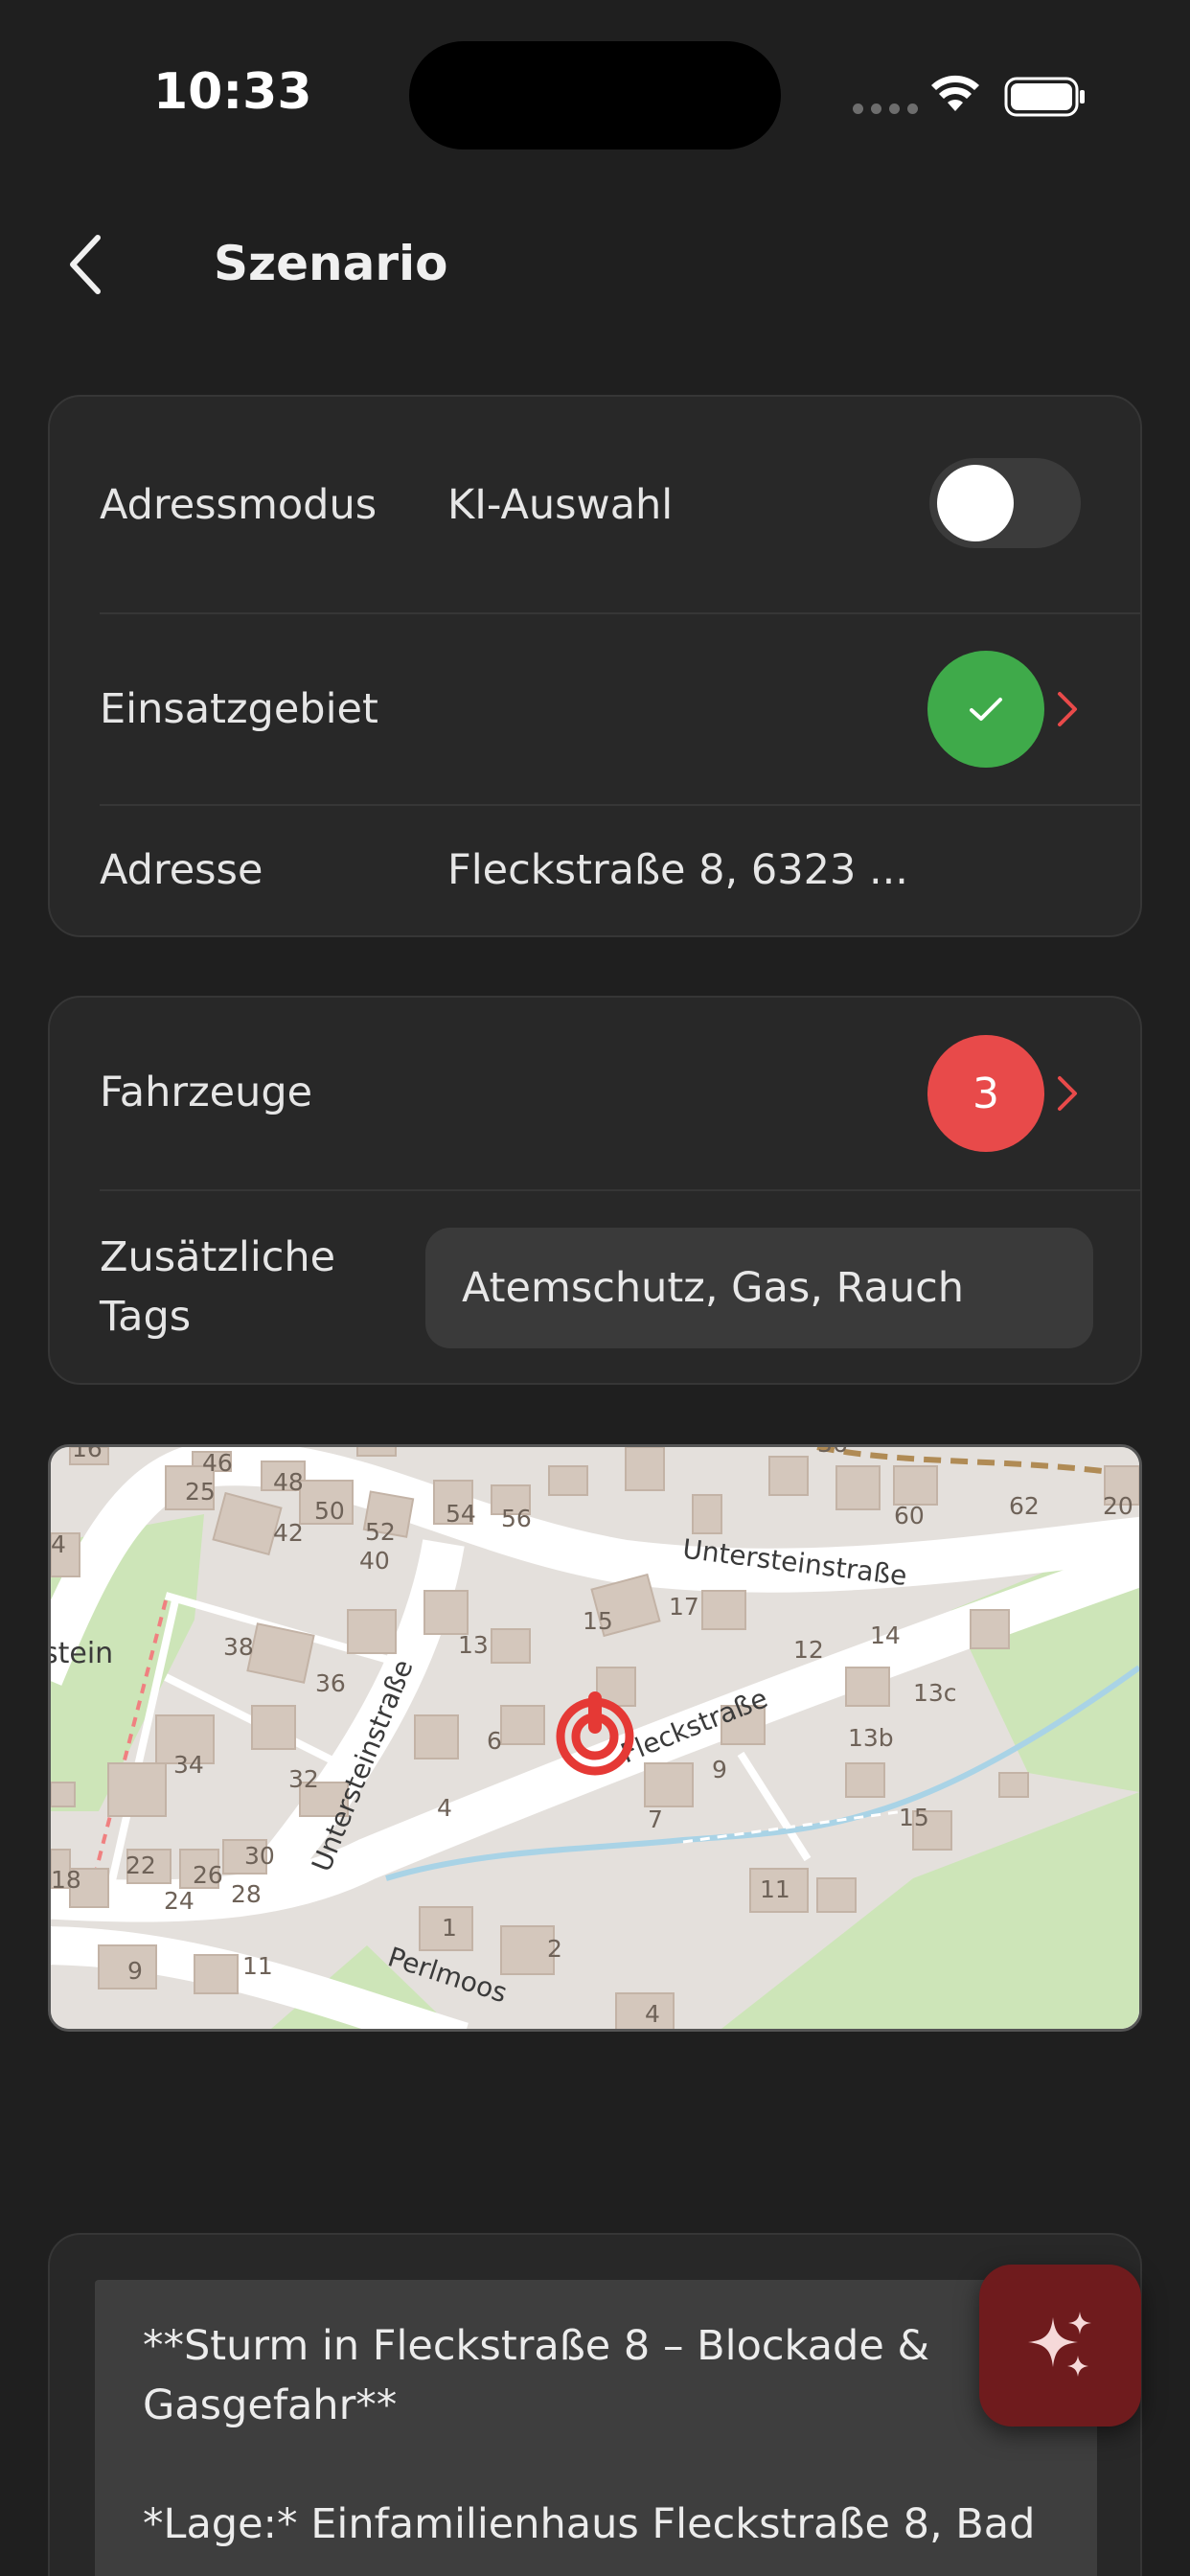  What do you see at coordinates (495, 1741) in the screenshot?
I see `svg-text: 6` at bounding box center [495, 1741].